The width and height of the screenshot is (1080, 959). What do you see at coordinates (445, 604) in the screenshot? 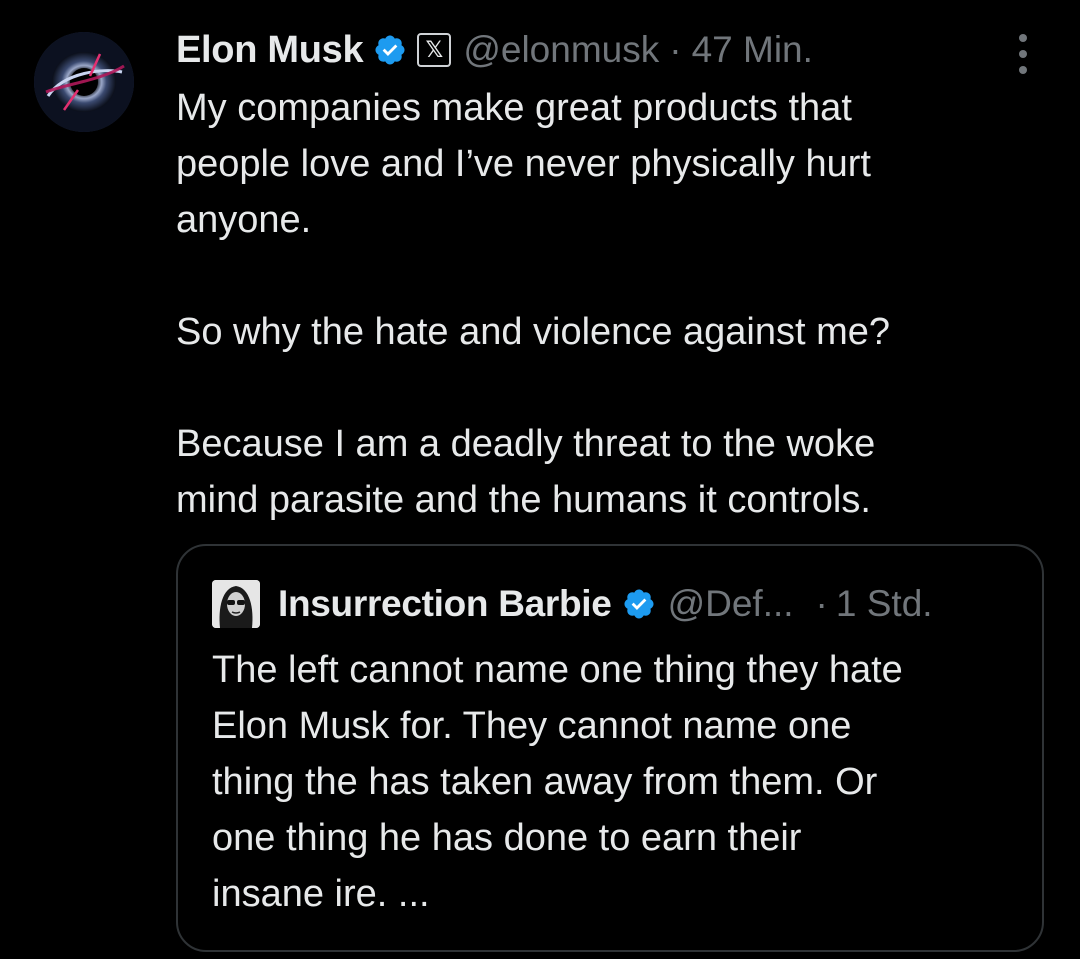
I see `quoted-author-name: Insurrection Barbie` at bounding box center [445, 604].